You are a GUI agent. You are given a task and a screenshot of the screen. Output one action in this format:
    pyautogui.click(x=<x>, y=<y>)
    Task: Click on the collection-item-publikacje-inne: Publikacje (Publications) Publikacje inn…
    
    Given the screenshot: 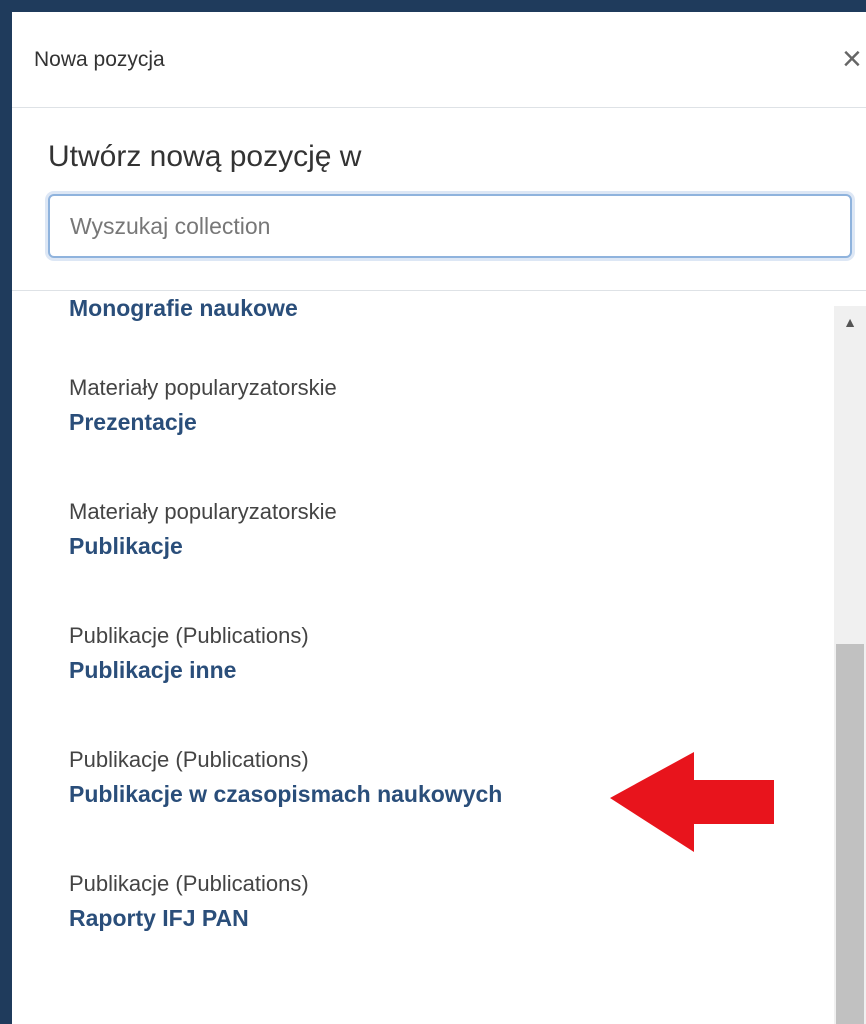 What is the action you would take?
    pyautogui.click(x=423, y=681)
    